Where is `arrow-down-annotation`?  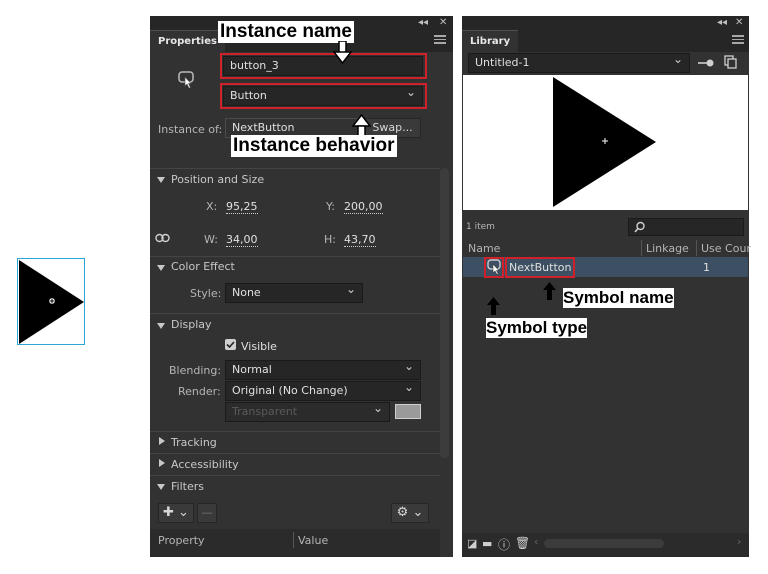
arrow-down-annotation is located at coordinates (343, 53).